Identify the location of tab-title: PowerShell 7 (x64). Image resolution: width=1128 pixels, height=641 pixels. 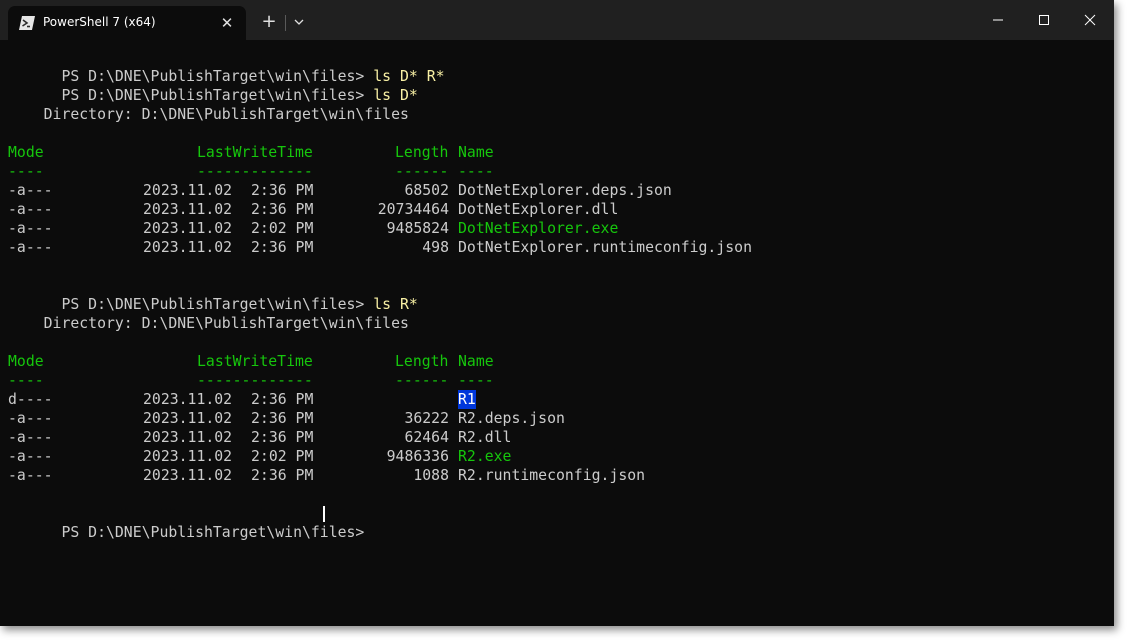
(99, 22).